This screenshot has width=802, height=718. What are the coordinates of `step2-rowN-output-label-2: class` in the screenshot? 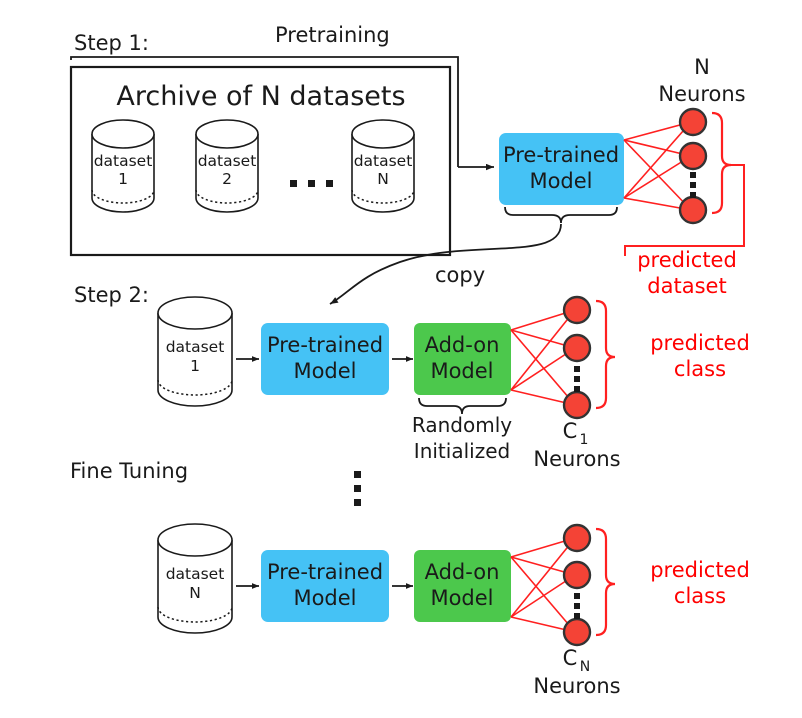 It's located at (700, 596).